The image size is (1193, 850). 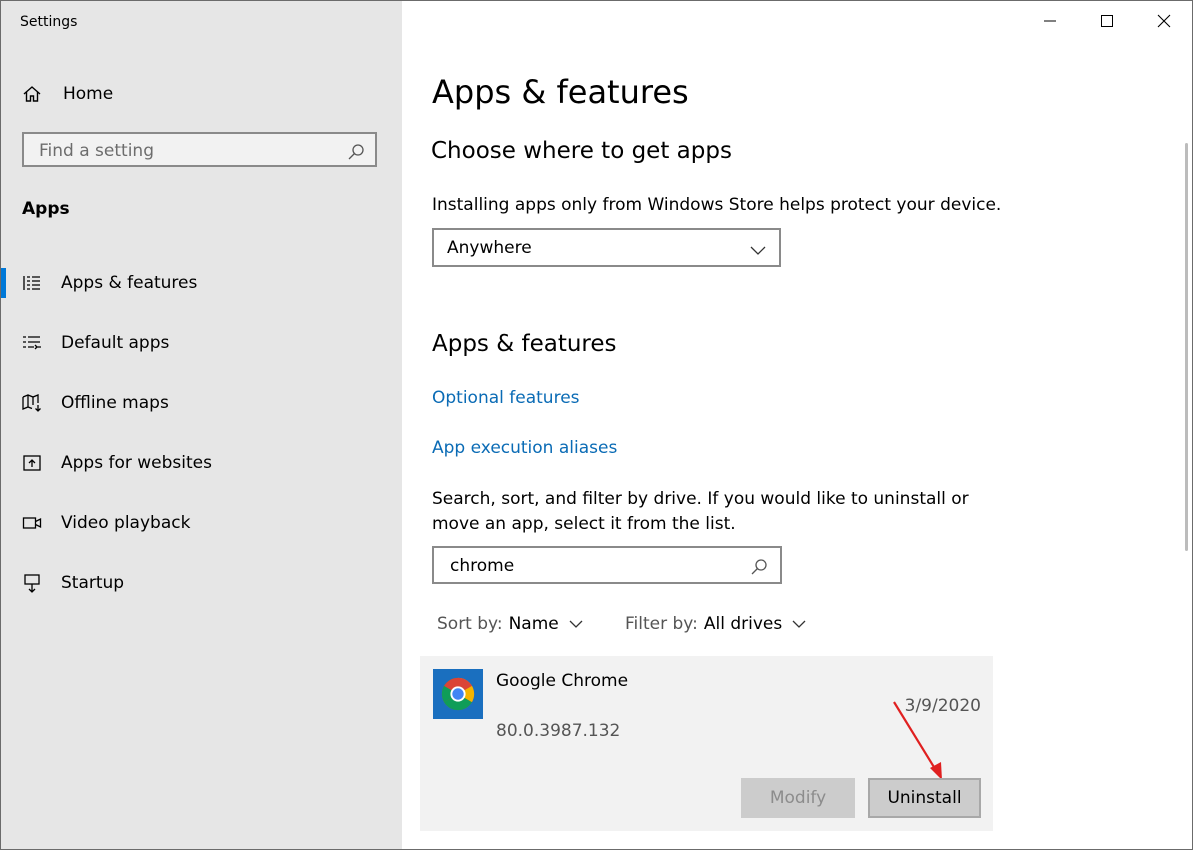 What do you see at coordinates (129, 283) in the screenshot?
I see `sidebar-item-label: Apps & features` at bounding box center [129, 283].